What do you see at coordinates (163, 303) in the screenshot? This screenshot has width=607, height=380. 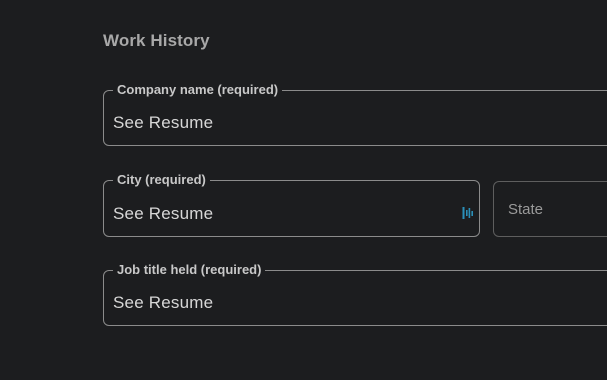 I see `job-title-value: See Resume` at bounding box center [163, 303].